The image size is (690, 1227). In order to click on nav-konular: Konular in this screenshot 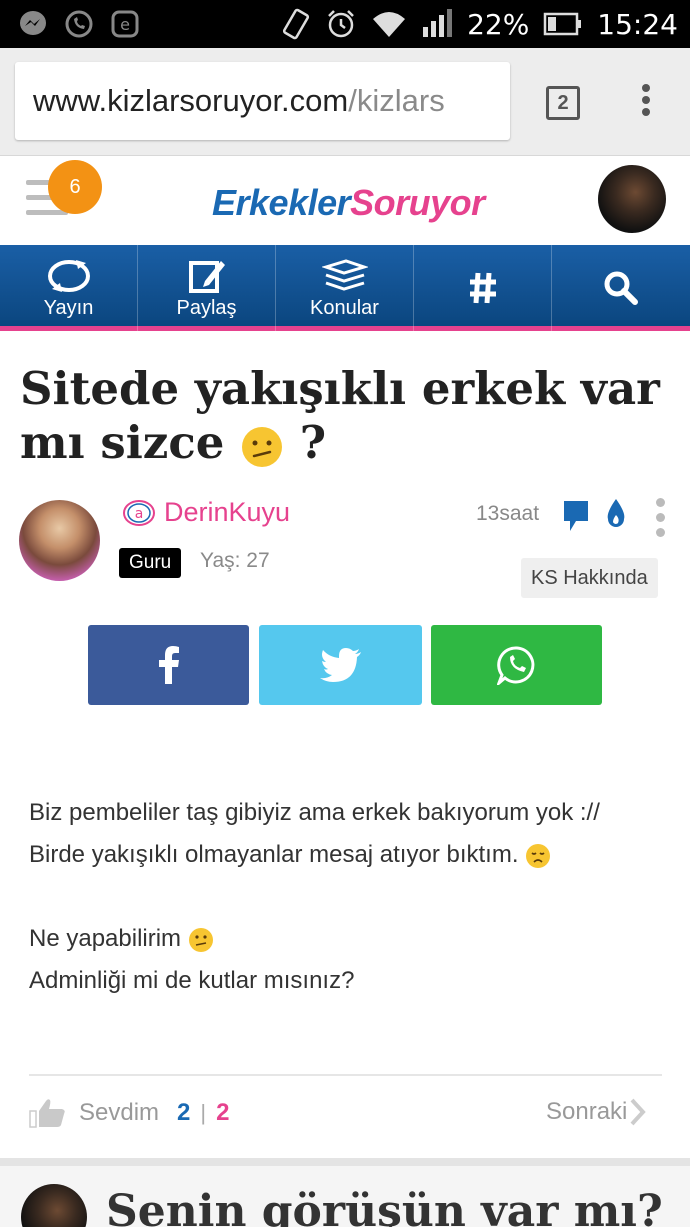, I will do `click(345, 288)`.